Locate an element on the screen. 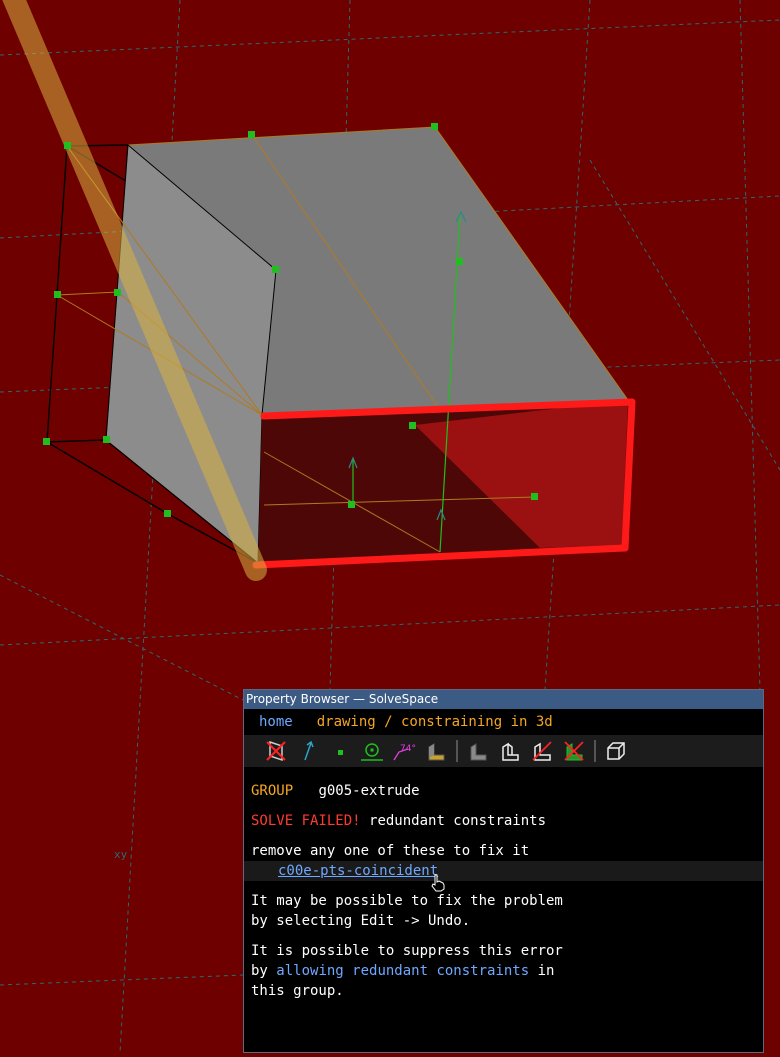  fix-instruction: remove any one of these to fix it is located at coordinates (390, 851).